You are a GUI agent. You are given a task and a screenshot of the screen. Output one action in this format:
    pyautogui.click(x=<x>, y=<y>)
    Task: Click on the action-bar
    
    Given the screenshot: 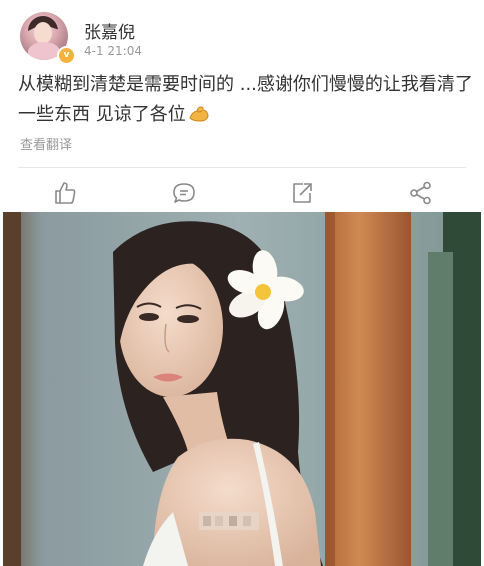 What is the action you would take?
    pyautogui.click(x=242, y=192)
    